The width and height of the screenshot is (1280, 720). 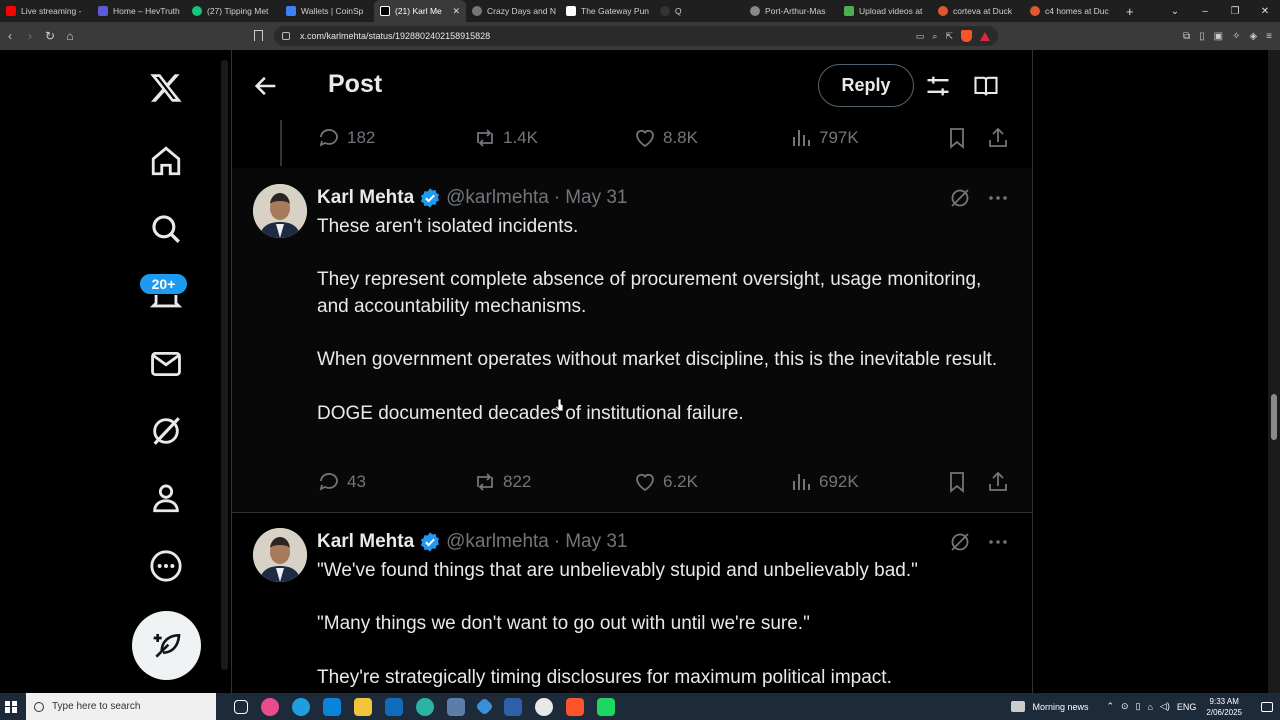 What do you see at coordinates (1274, 371) in the screenshot?
I see `page-scrollbar` at bounding box center [1274, 371].